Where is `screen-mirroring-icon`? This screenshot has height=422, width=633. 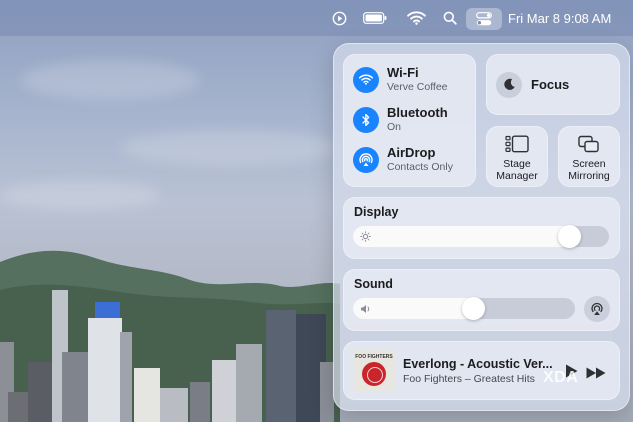
screen-mirroring-icon is located at coordinates (589, 145).